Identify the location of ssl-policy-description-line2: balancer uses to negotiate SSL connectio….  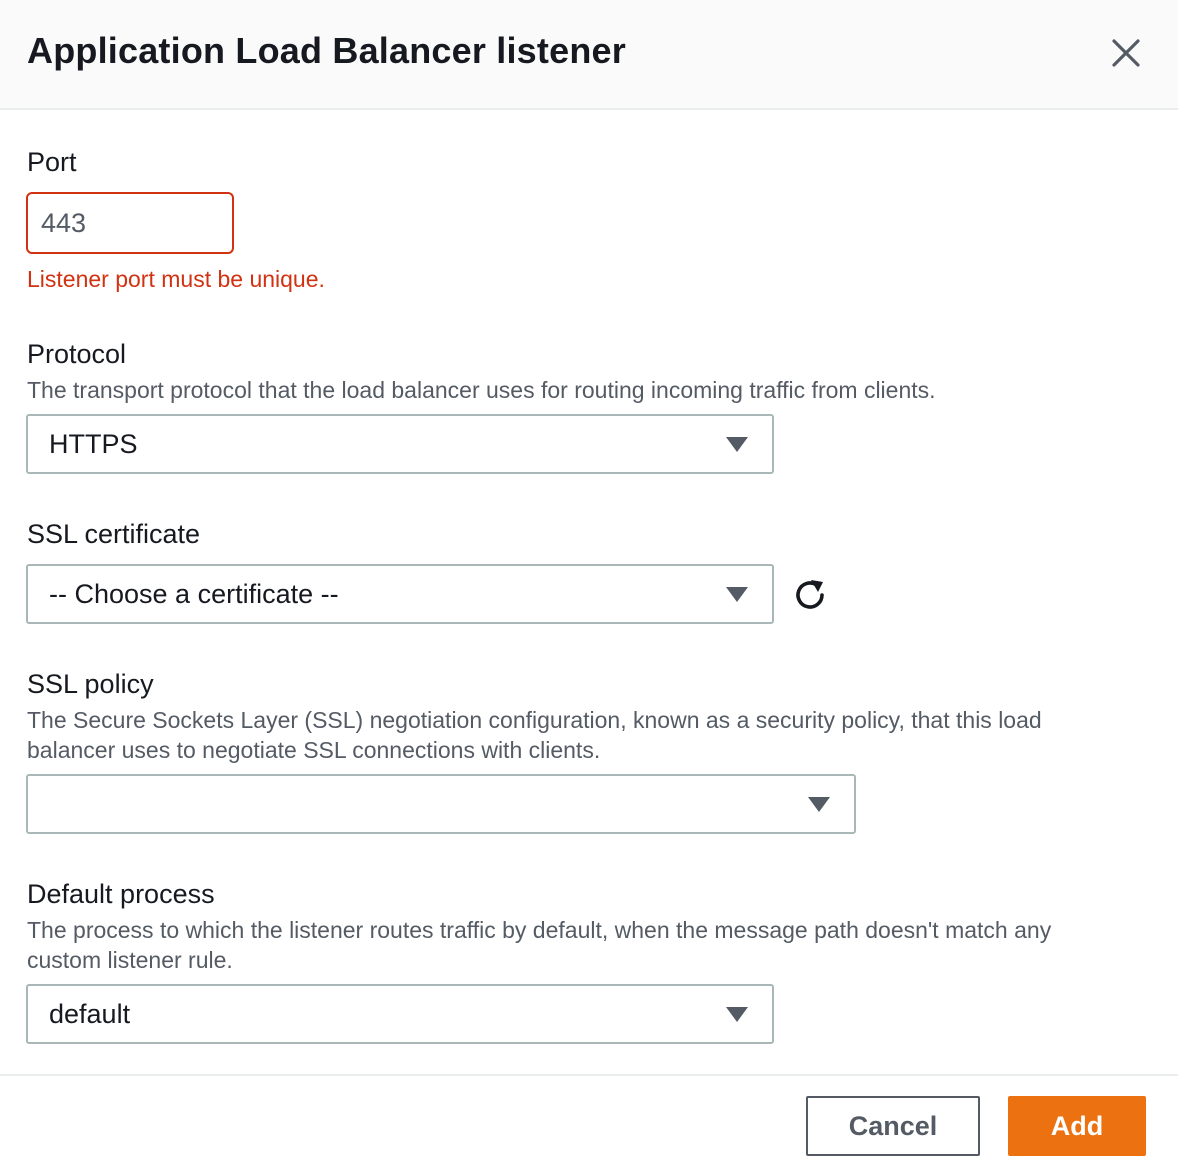
(314, 750).